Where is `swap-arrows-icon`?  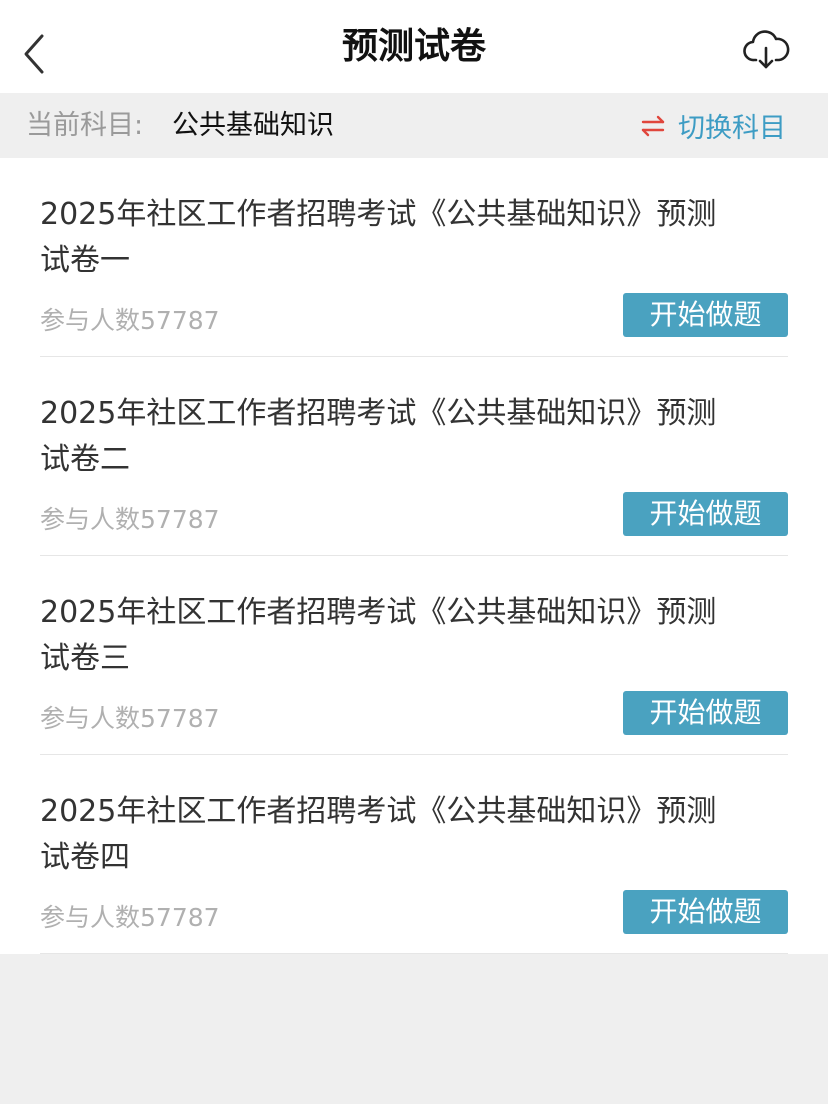
swap-arrows-icon is located at coordinates (653, 126).